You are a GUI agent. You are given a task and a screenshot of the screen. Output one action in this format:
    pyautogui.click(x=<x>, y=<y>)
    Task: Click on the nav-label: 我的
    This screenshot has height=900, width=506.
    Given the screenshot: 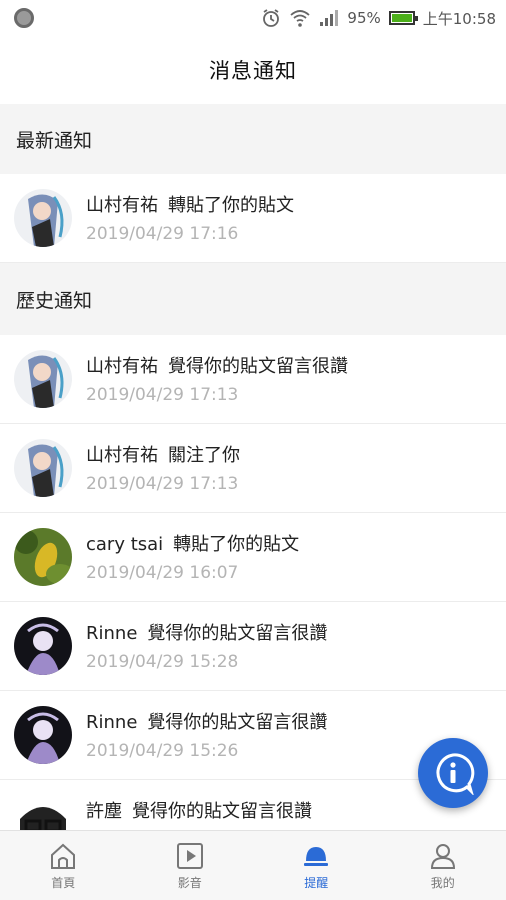 What is the action you would take?
    pyautogui.click(x=442, y=883)
    